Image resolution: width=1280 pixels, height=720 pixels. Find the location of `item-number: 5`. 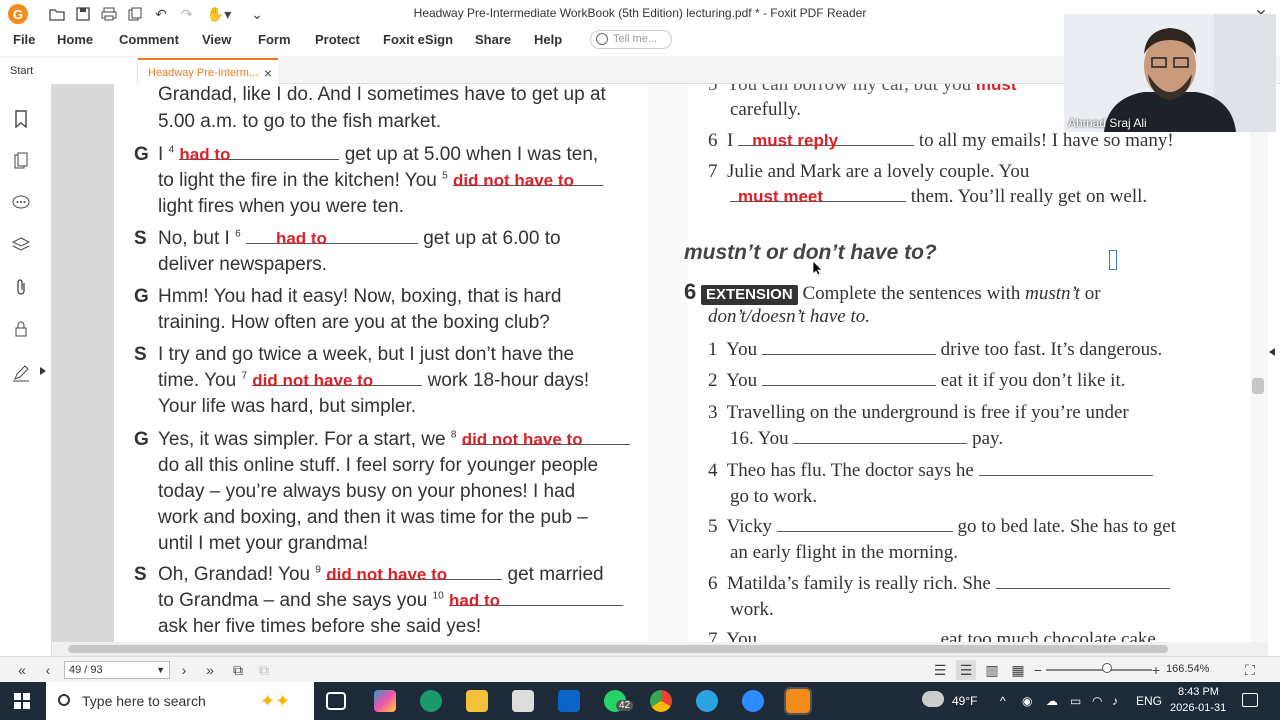

item-number: 5 is located at coordinates (713, 89).